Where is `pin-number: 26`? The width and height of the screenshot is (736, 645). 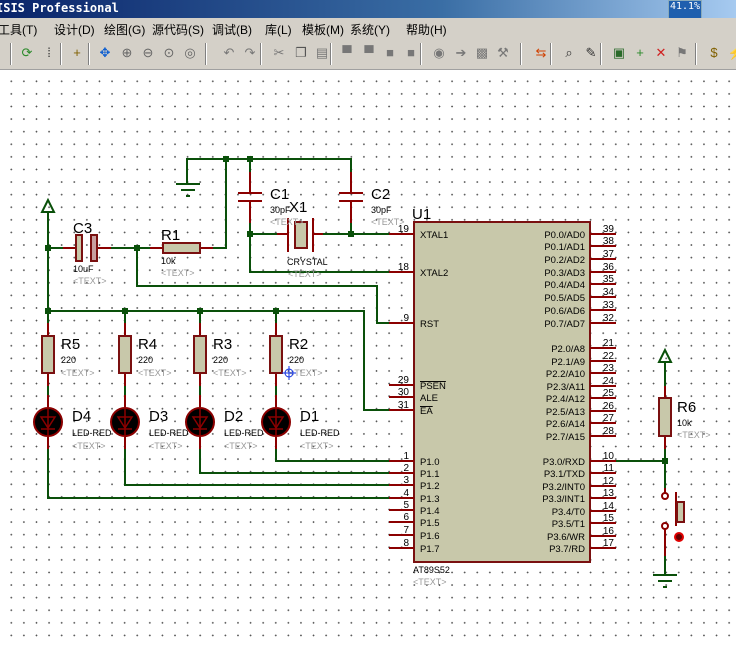 pin-number: 26 is located at coordinates (609, 406).